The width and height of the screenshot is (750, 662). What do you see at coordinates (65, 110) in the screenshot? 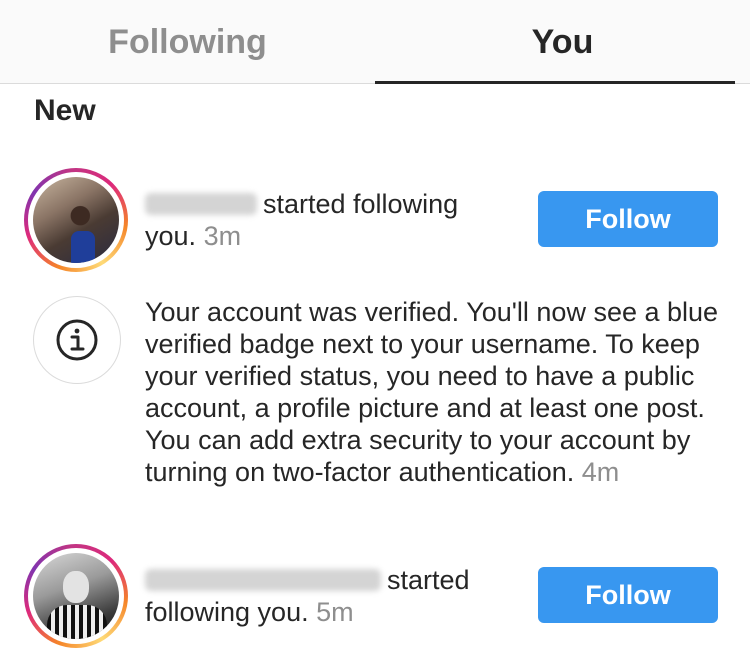
I see `section-title-new: New` at bounding box center [65, 110].